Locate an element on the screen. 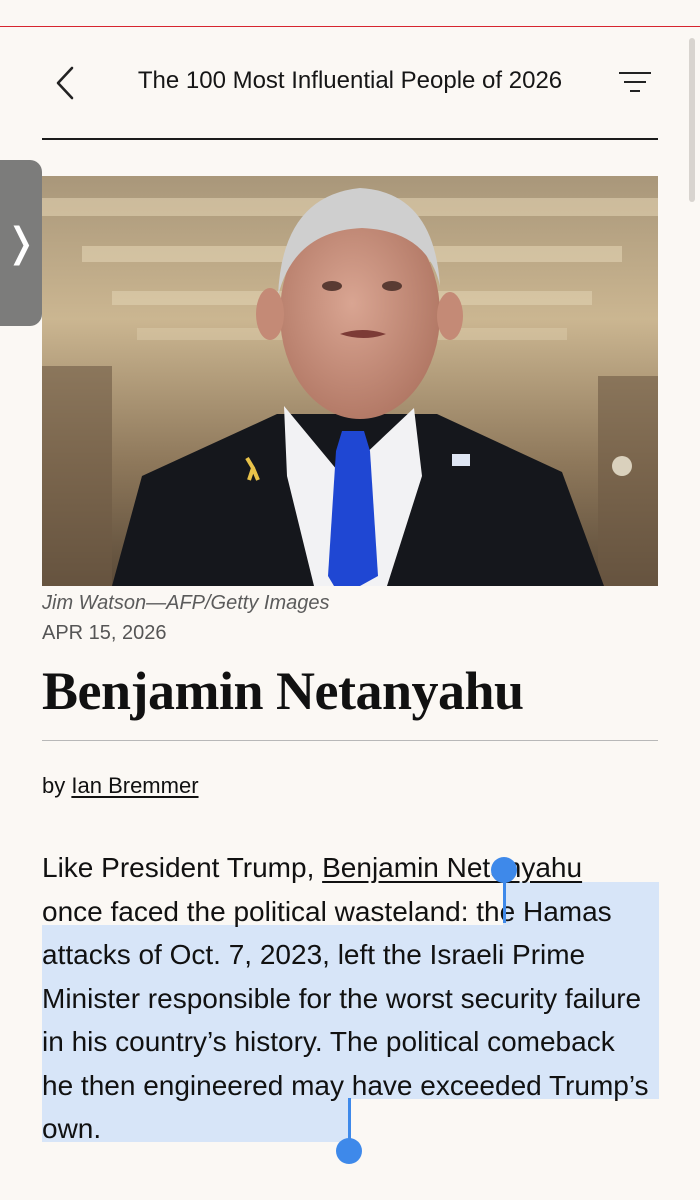  selection-start-handle-line is located at coordinates (504, 900).